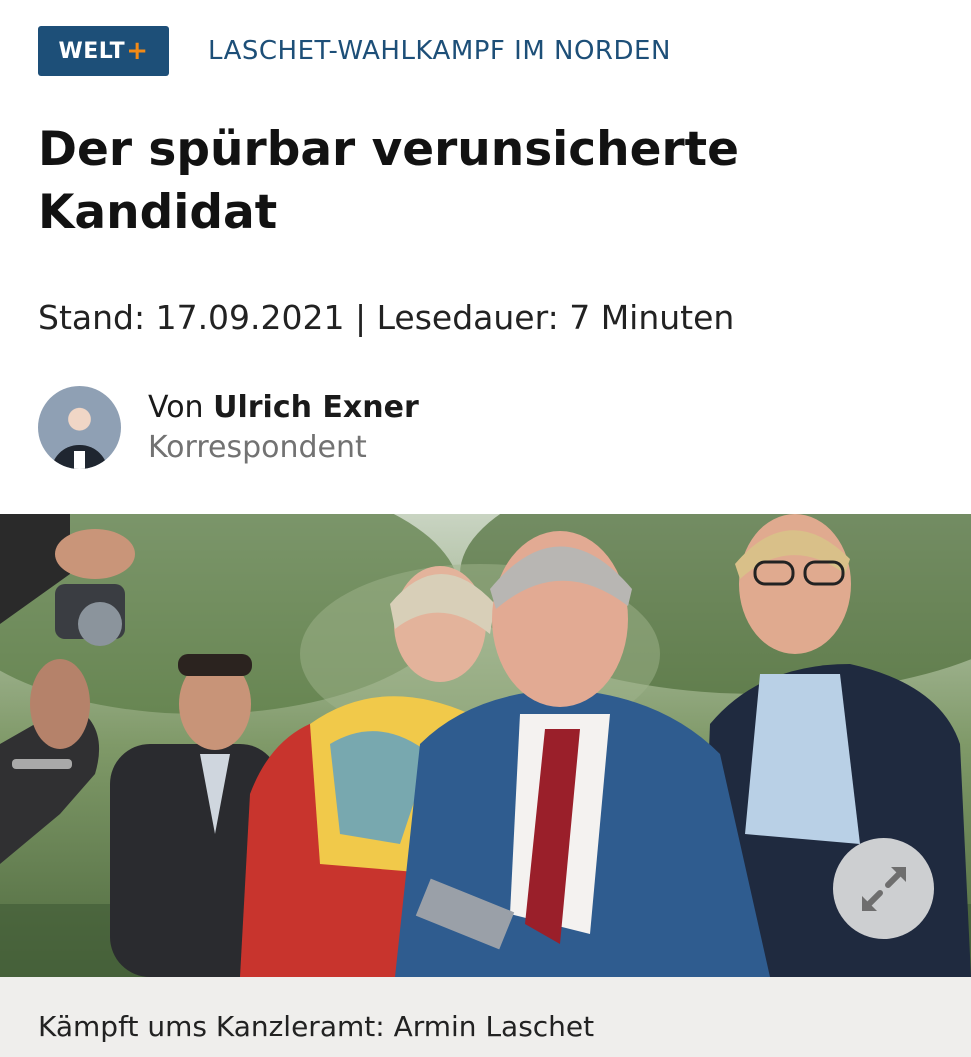  What do you see at coordinates (316, 1026) in the screenshot?
I see `image-caption: Kämpft ums Kanzleramt: Armin Laschet` at bounding box center [316, 1026].